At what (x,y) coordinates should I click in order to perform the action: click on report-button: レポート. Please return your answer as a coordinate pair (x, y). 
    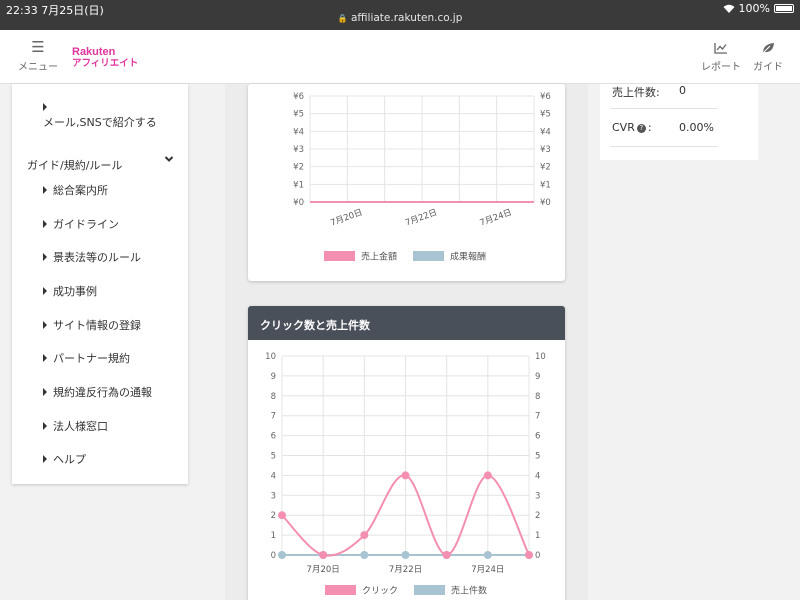
    Looking at the image, I should click on (721, 57).